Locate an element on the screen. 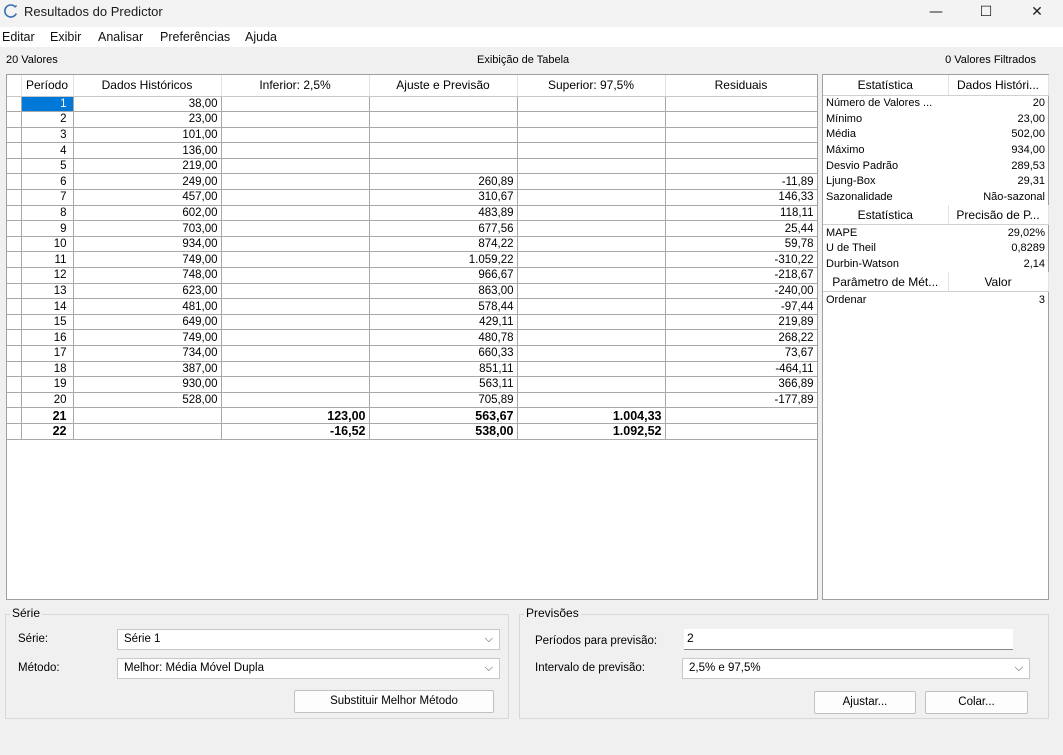 This screenshot has height=755, width=1063. cell-dados-historicos: 930,00 is located at coordinates (147, 384).